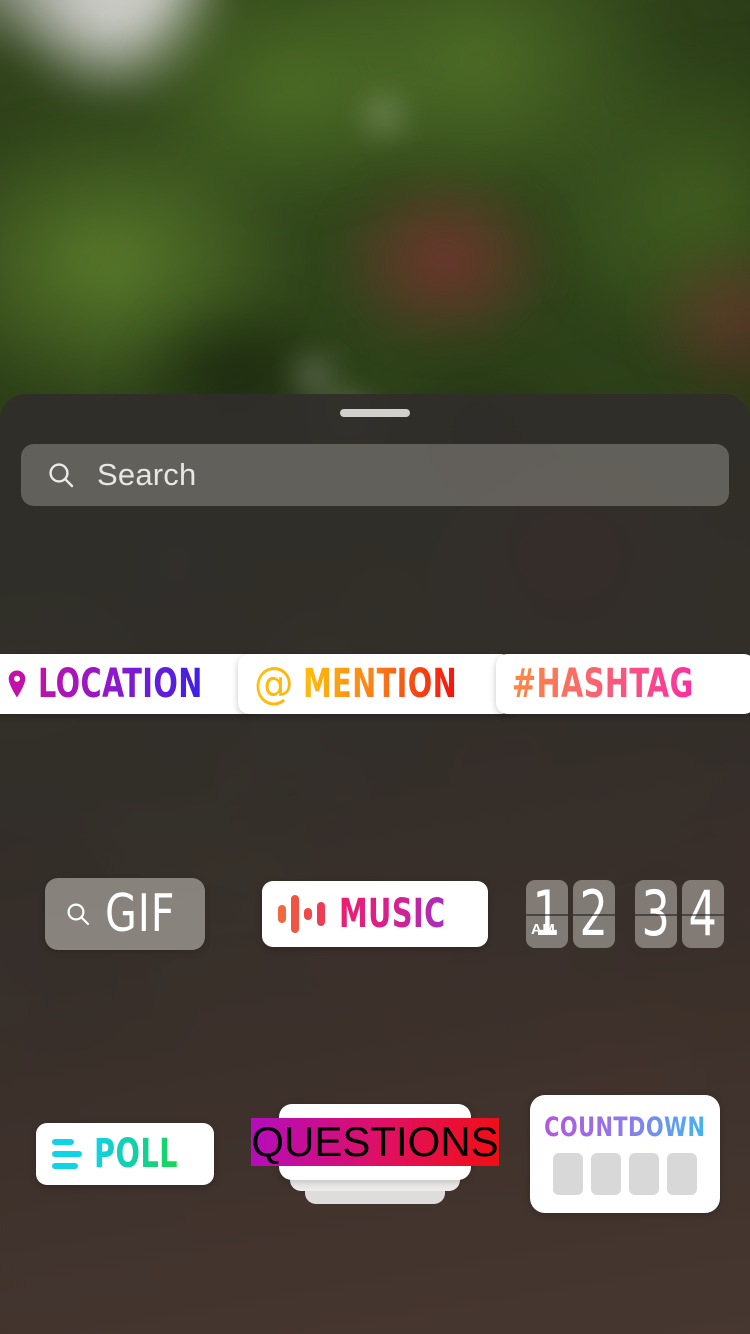 The height and width of the screenshot is (1334, 750). Describe the element at coordinates (375, 413) in the screenshot. I see `sheet-drag-handle` at that location.